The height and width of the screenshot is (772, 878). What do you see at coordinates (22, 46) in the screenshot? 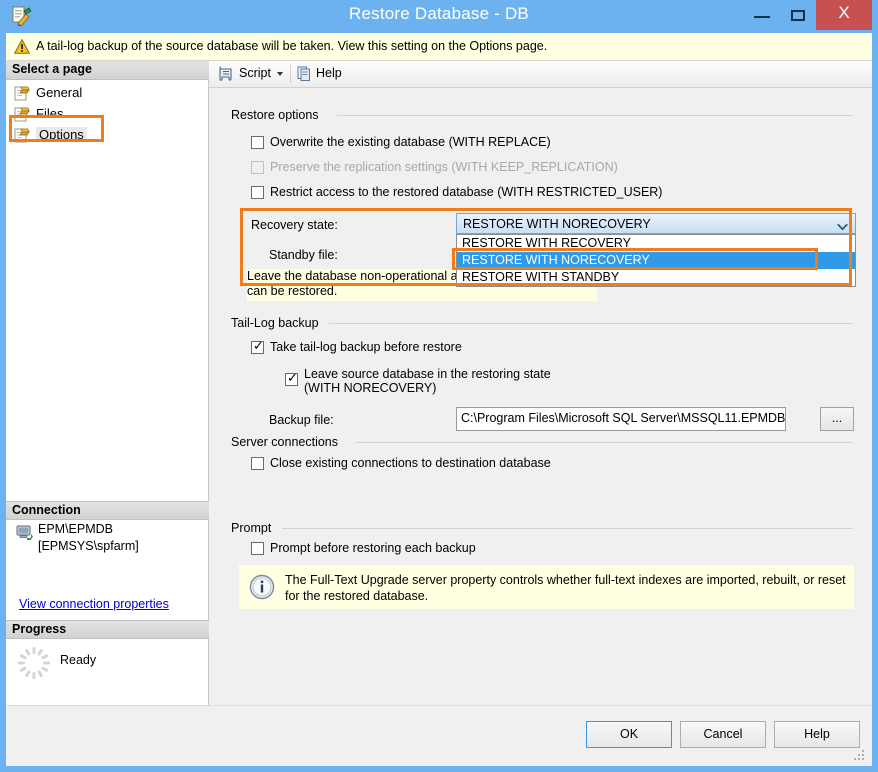
I see `warning-triangle-icon` at bounding box center [22, 46].